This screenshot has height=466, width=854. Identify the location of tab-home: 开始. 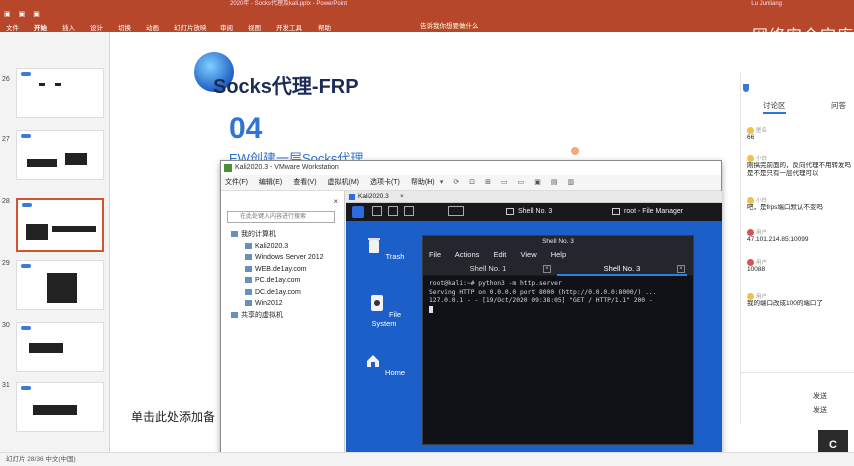
(40, 27).